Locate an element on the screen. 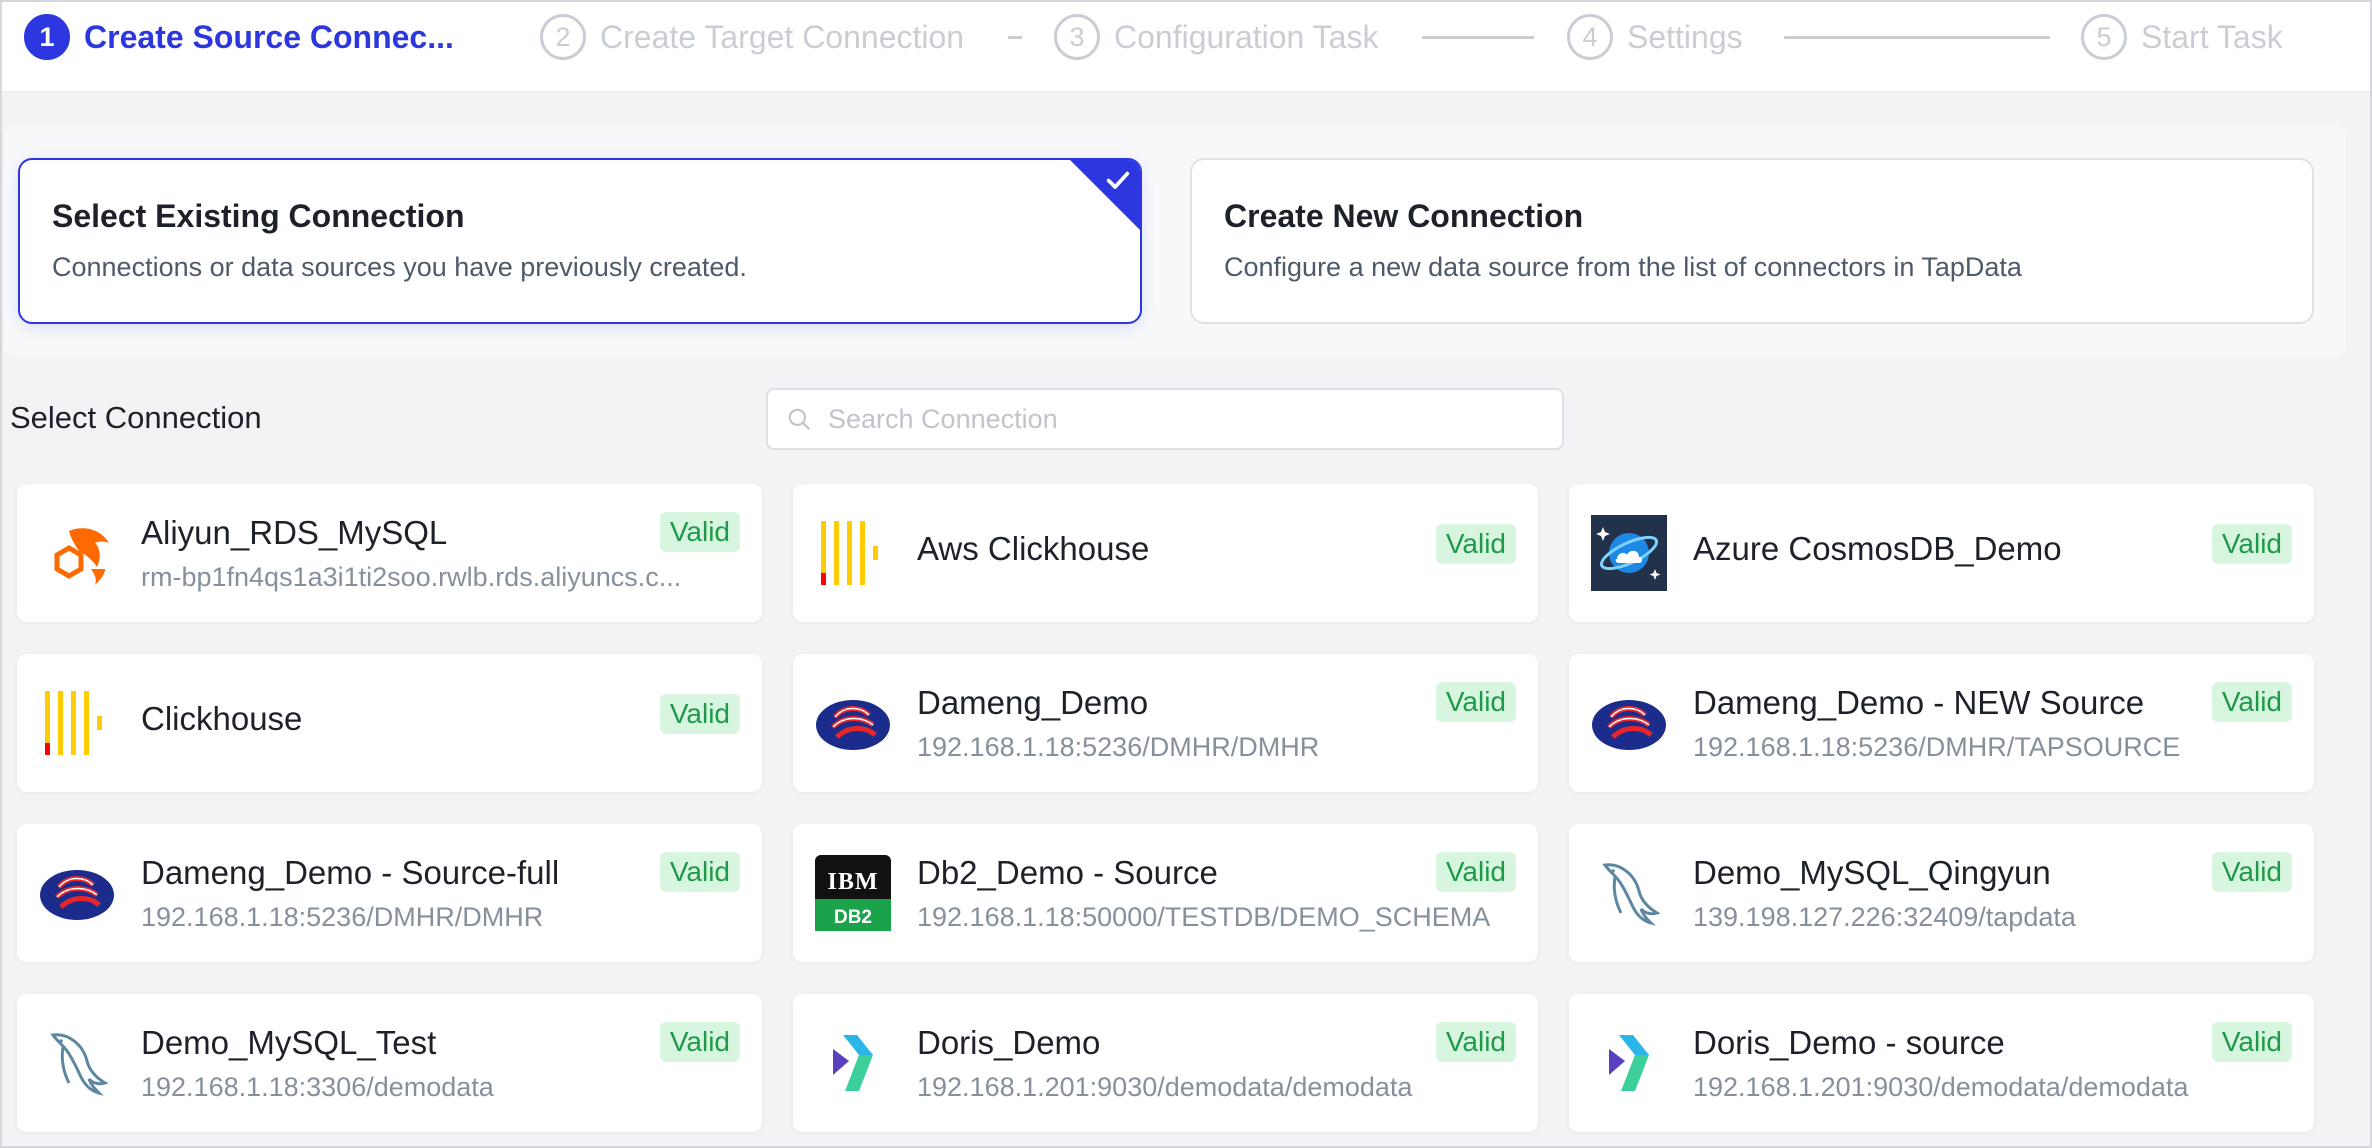 The width and height of the screenshot is (2372, 1148). connection-name: Demo_MySQL_Test is located at coordinates (289, 1042).